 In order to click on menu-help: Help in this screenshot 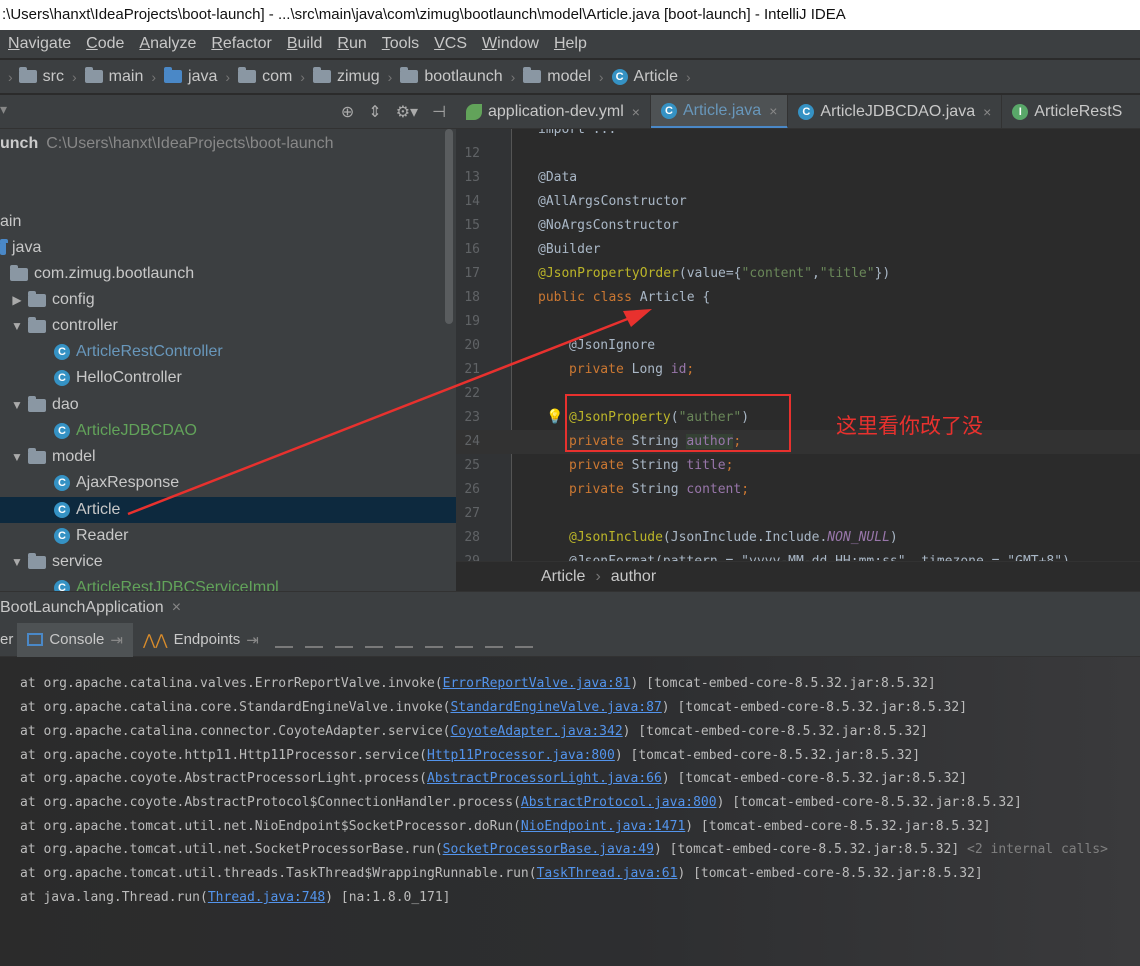, I will do `click(570, 44)`.